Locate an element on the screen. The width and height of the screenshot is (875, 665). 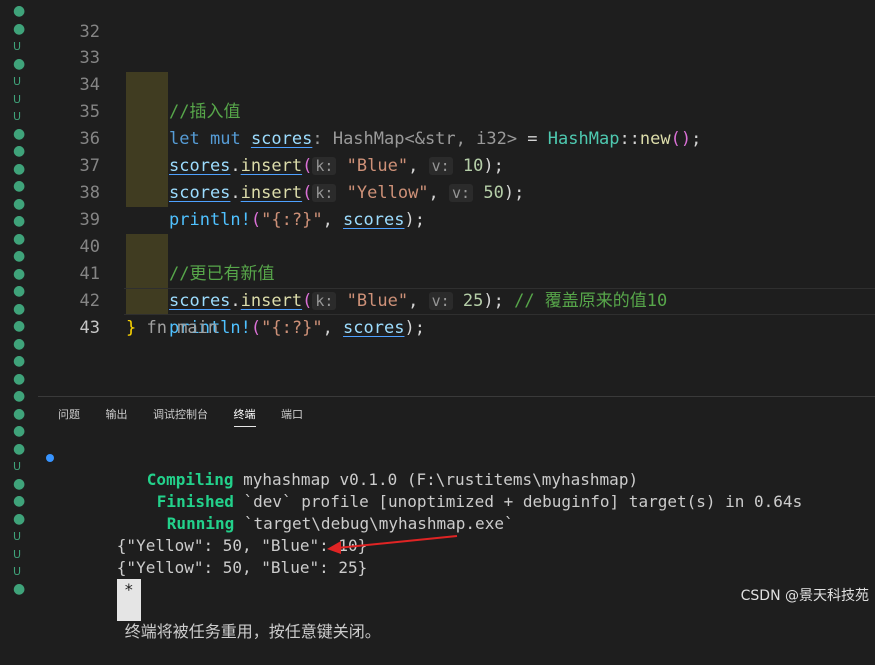
terminal-line: {"Yellow": 50, "Blue": 10} is located at coordinates (456, 534).